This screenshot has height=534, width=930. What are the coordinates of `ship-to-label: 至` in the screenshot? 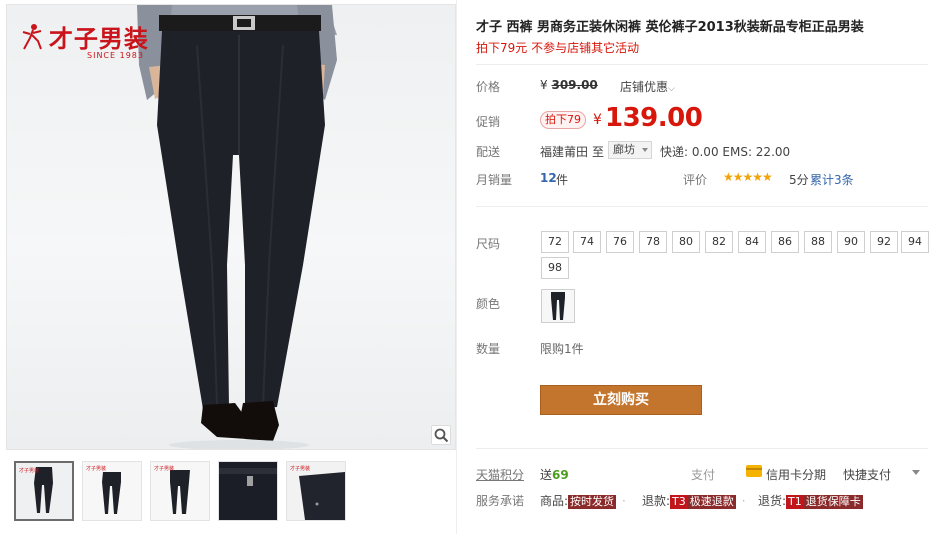 It's located at (598, 152).